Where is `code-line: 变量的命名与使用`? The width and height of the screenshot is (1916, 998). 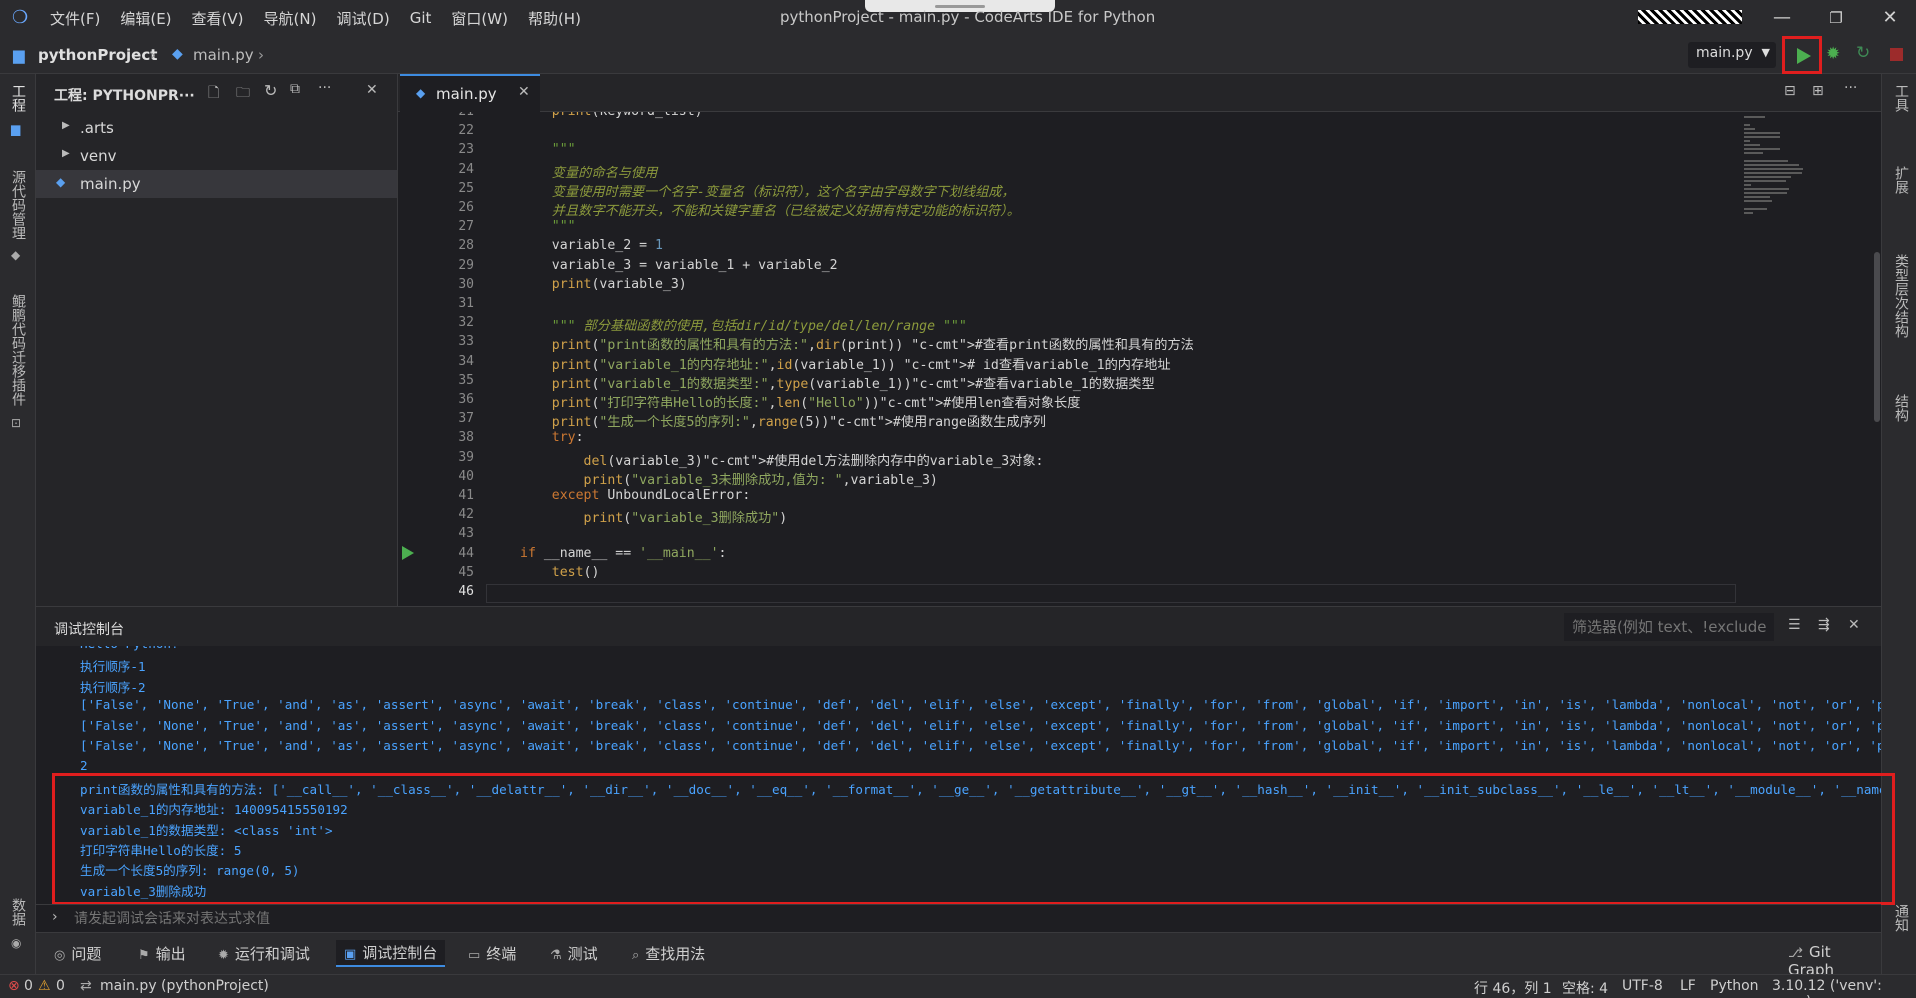 code-line: 变量的命名与使用 is located at coordinates (589, 171).